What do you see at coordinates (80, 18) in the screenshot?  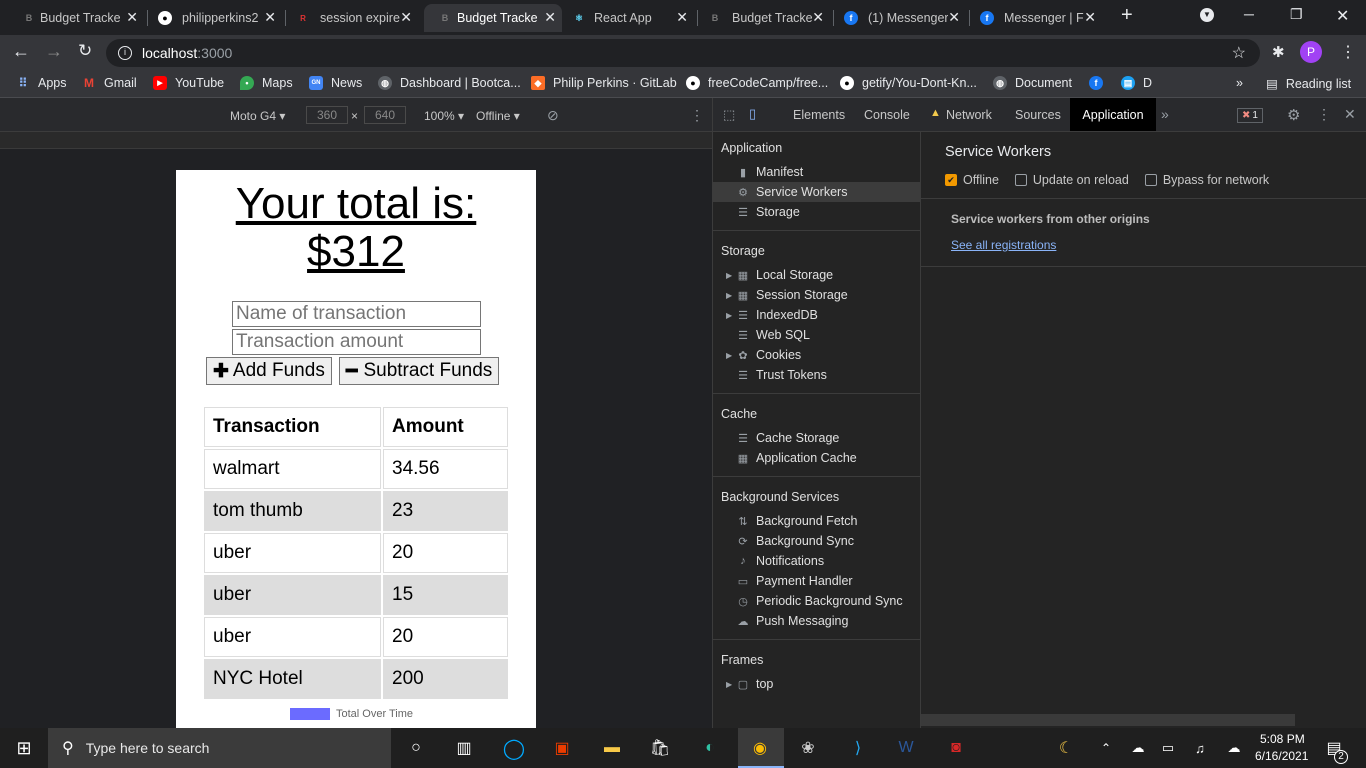 I see `tab-budget-tracker-1: B Budget Tracke ✕` at bounding box center [80, 18].